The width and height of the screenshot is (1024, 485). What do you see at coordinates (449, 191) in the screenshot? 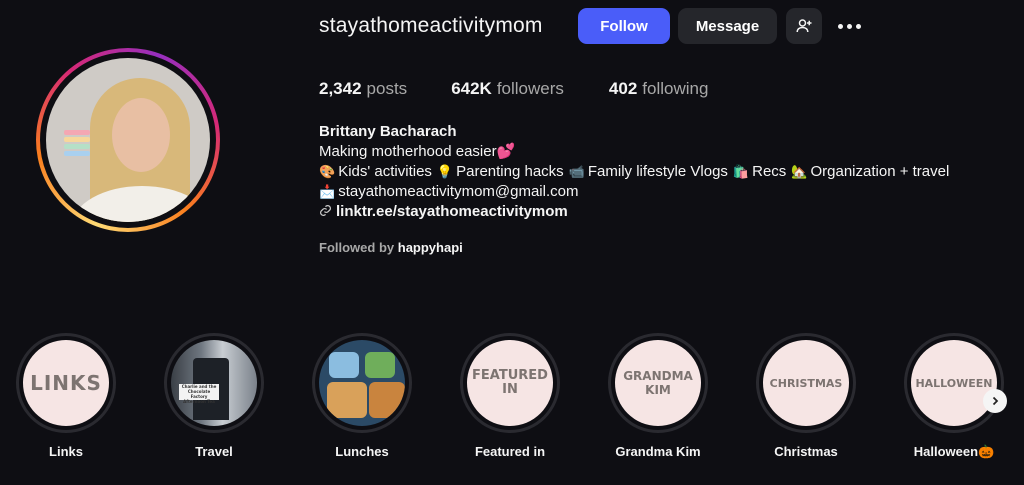
I see `bio-email: 📩 stayathomeactivitymom@gmail.com` at bounding box center [449, 191].